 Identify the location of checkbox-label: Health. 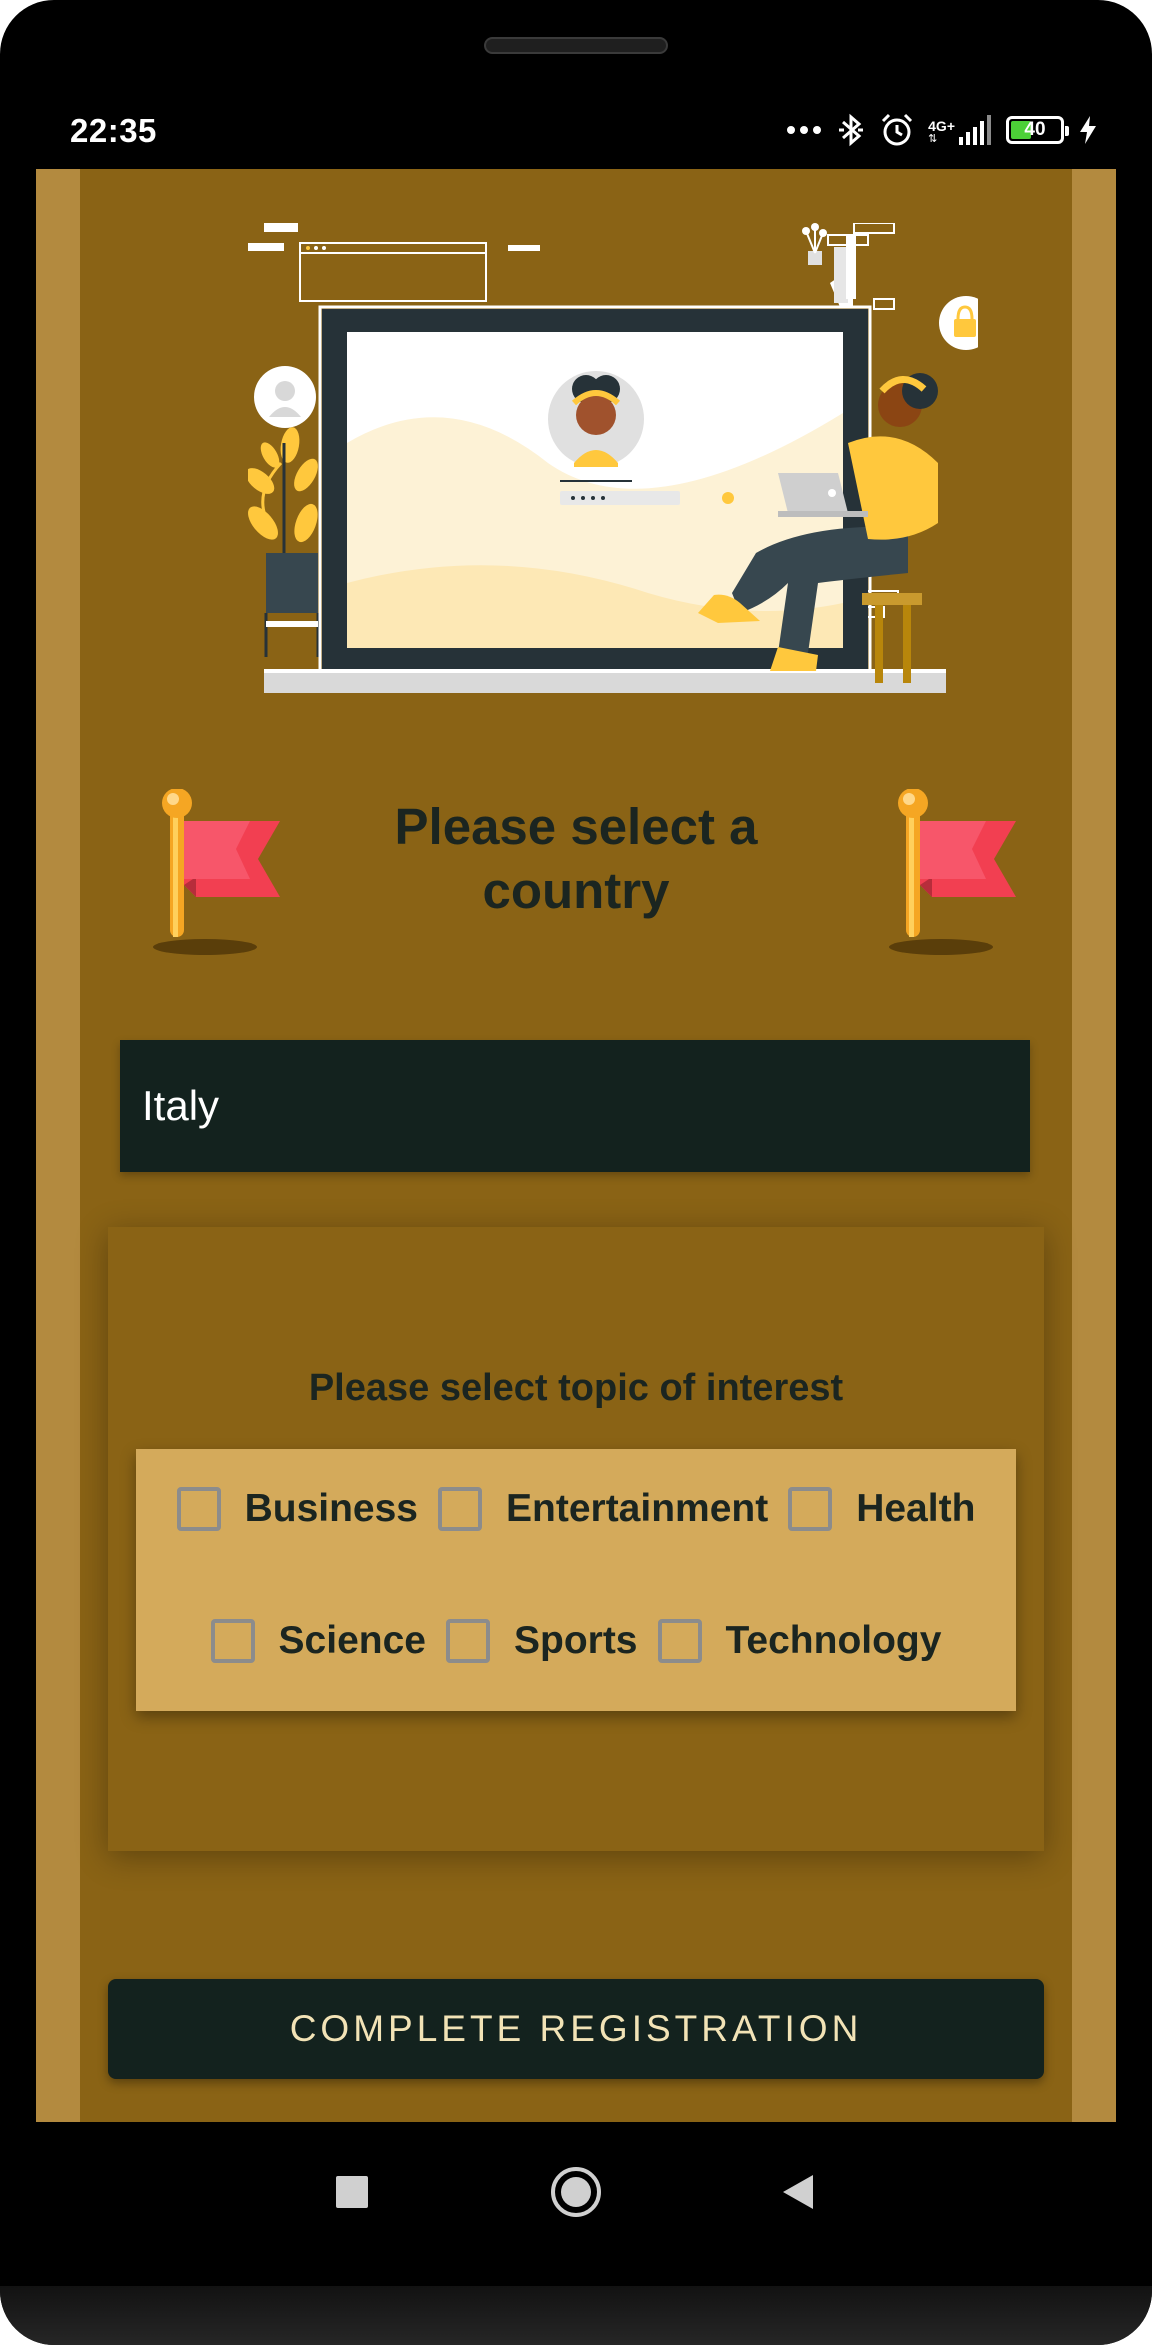
(916, 1508).